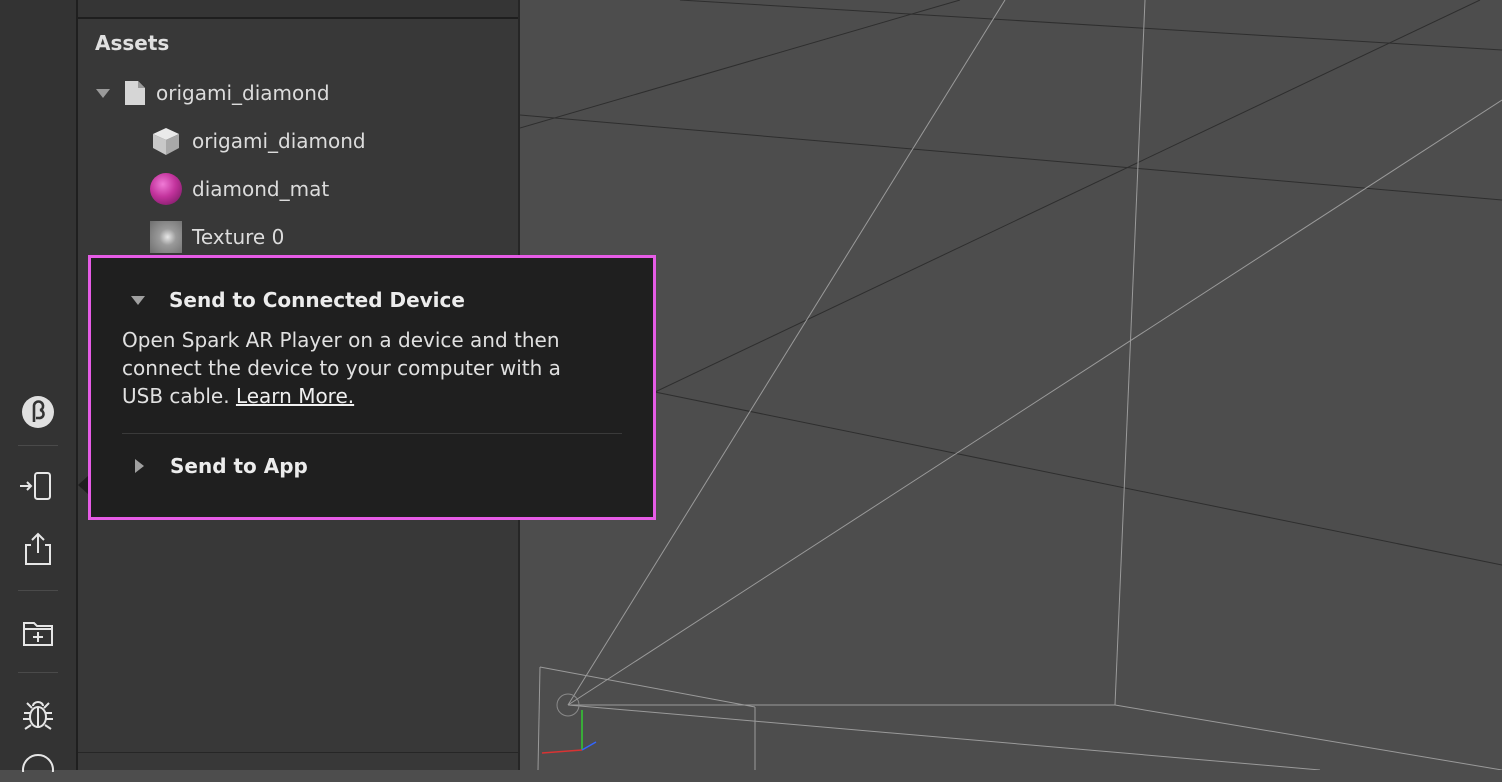  Describe the element at coordinates (166, 141) in the screenshot. I see `mesh-cube-icon` at that location.